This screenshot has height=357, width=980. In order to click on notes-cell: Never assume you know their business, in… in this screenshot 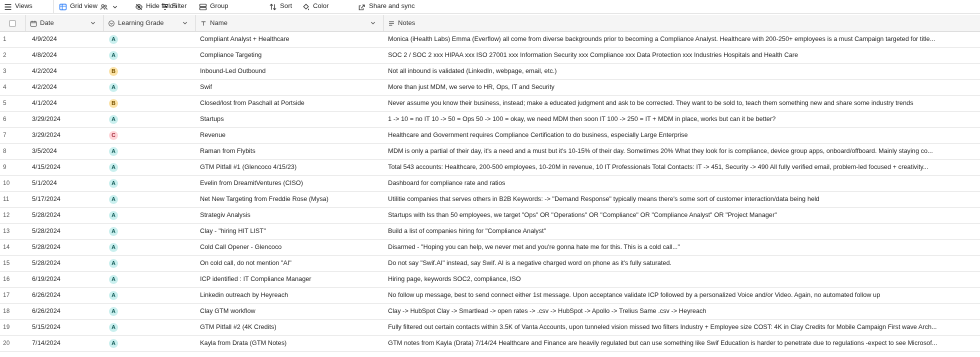, I will do `click(682, 103)`.